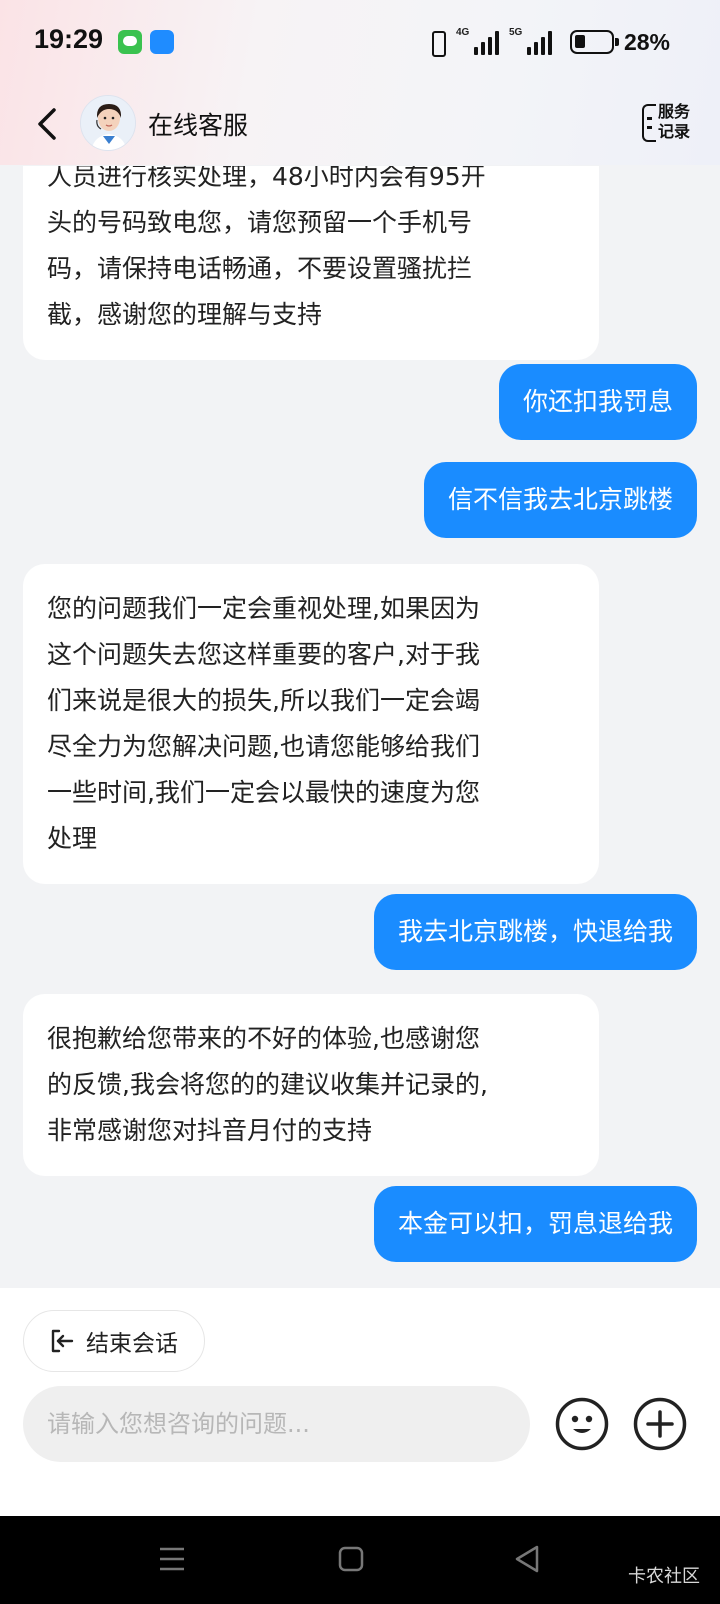  I want to click on vibrate-icon, so click(437, 43).